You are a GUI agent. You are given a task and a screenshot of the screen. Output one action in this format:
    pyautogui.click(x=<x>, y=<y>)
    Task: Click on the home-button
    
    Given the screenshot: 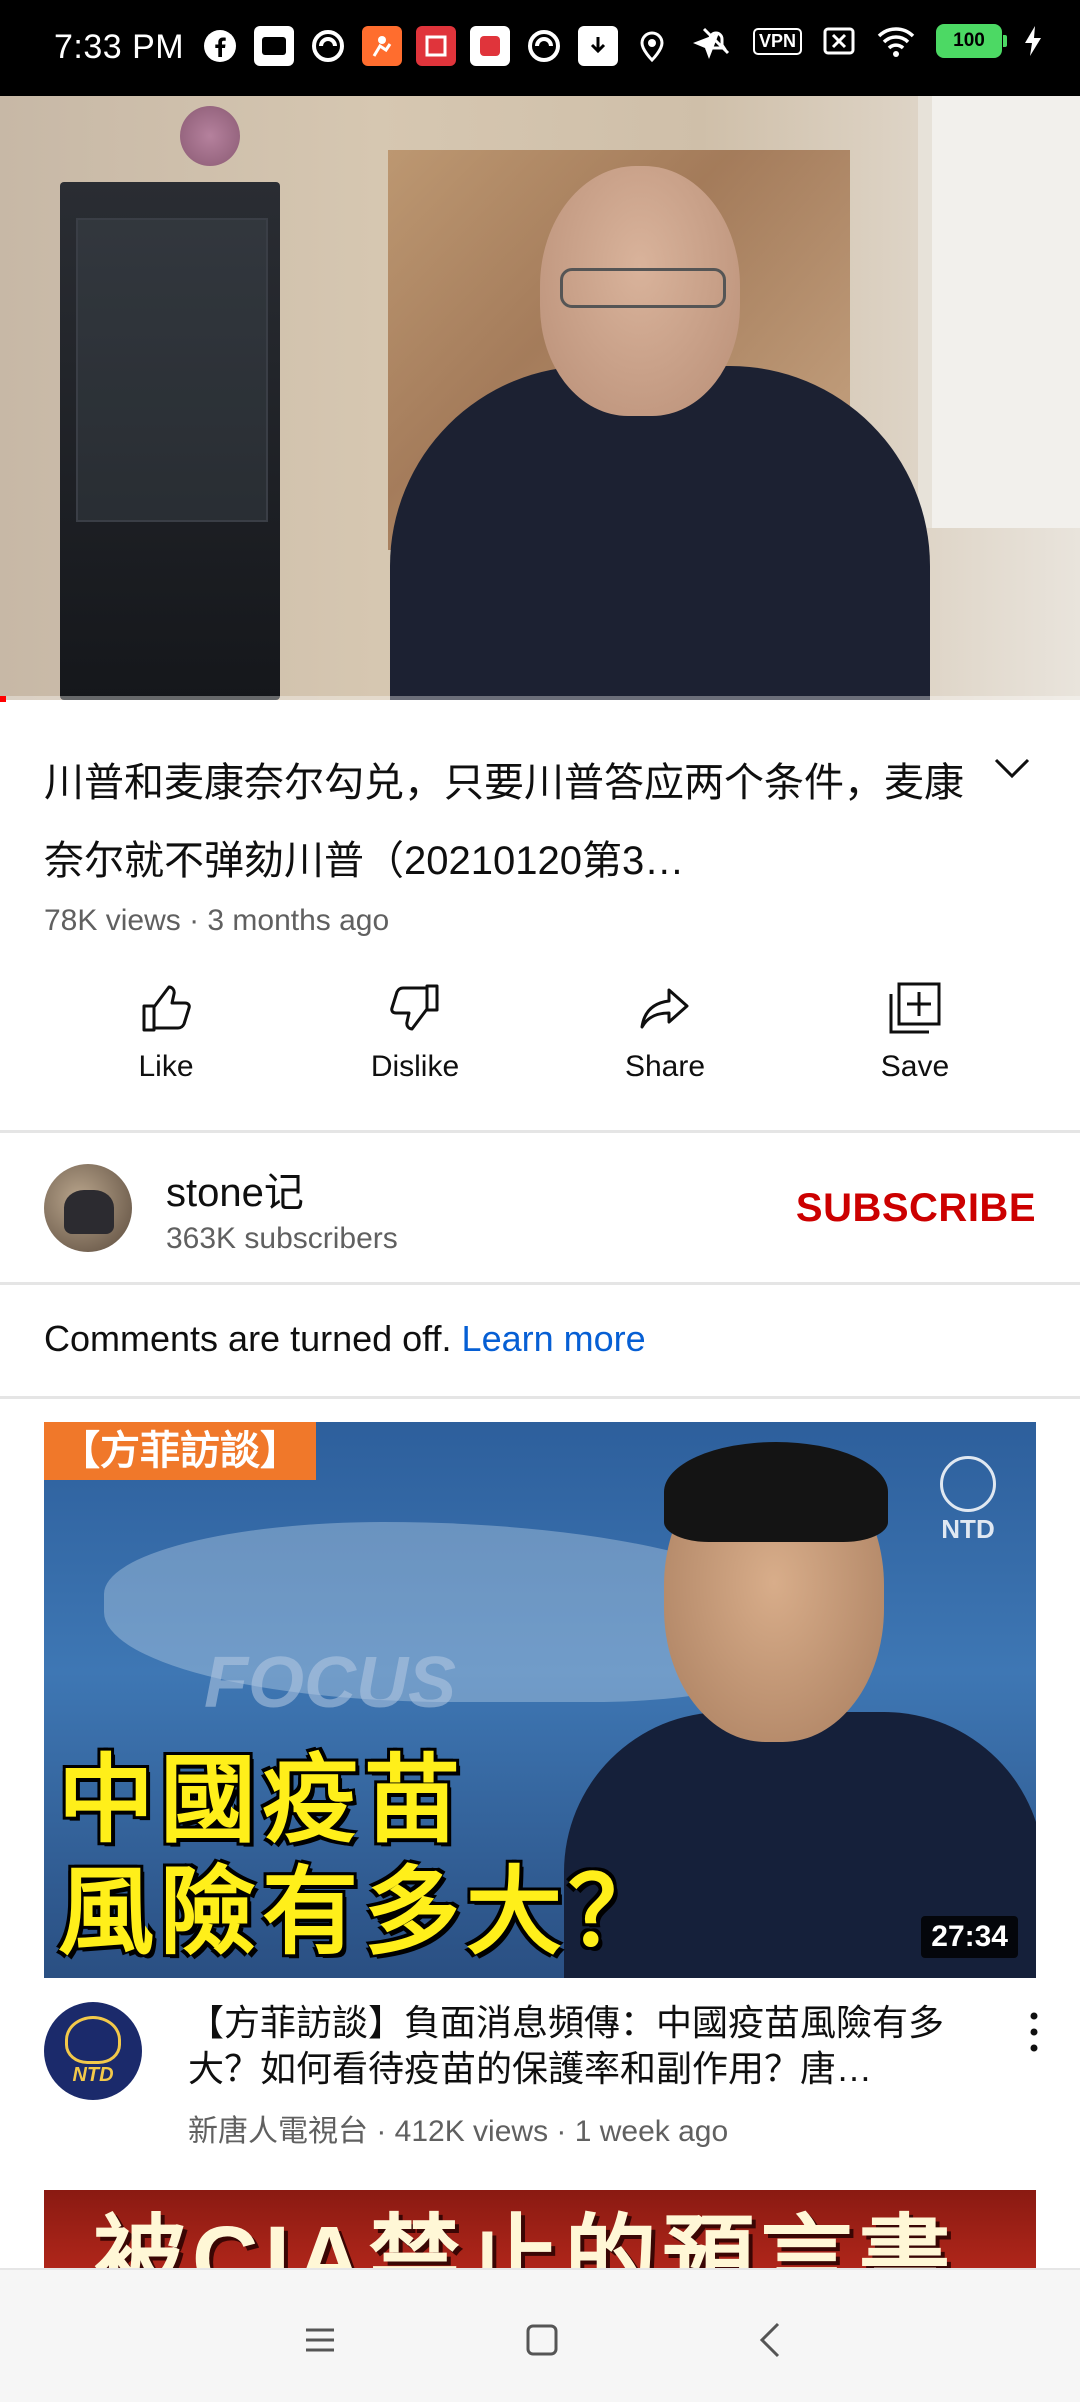 What is the action you would take?
    pyautogui.click(x=542, y=2340)
    